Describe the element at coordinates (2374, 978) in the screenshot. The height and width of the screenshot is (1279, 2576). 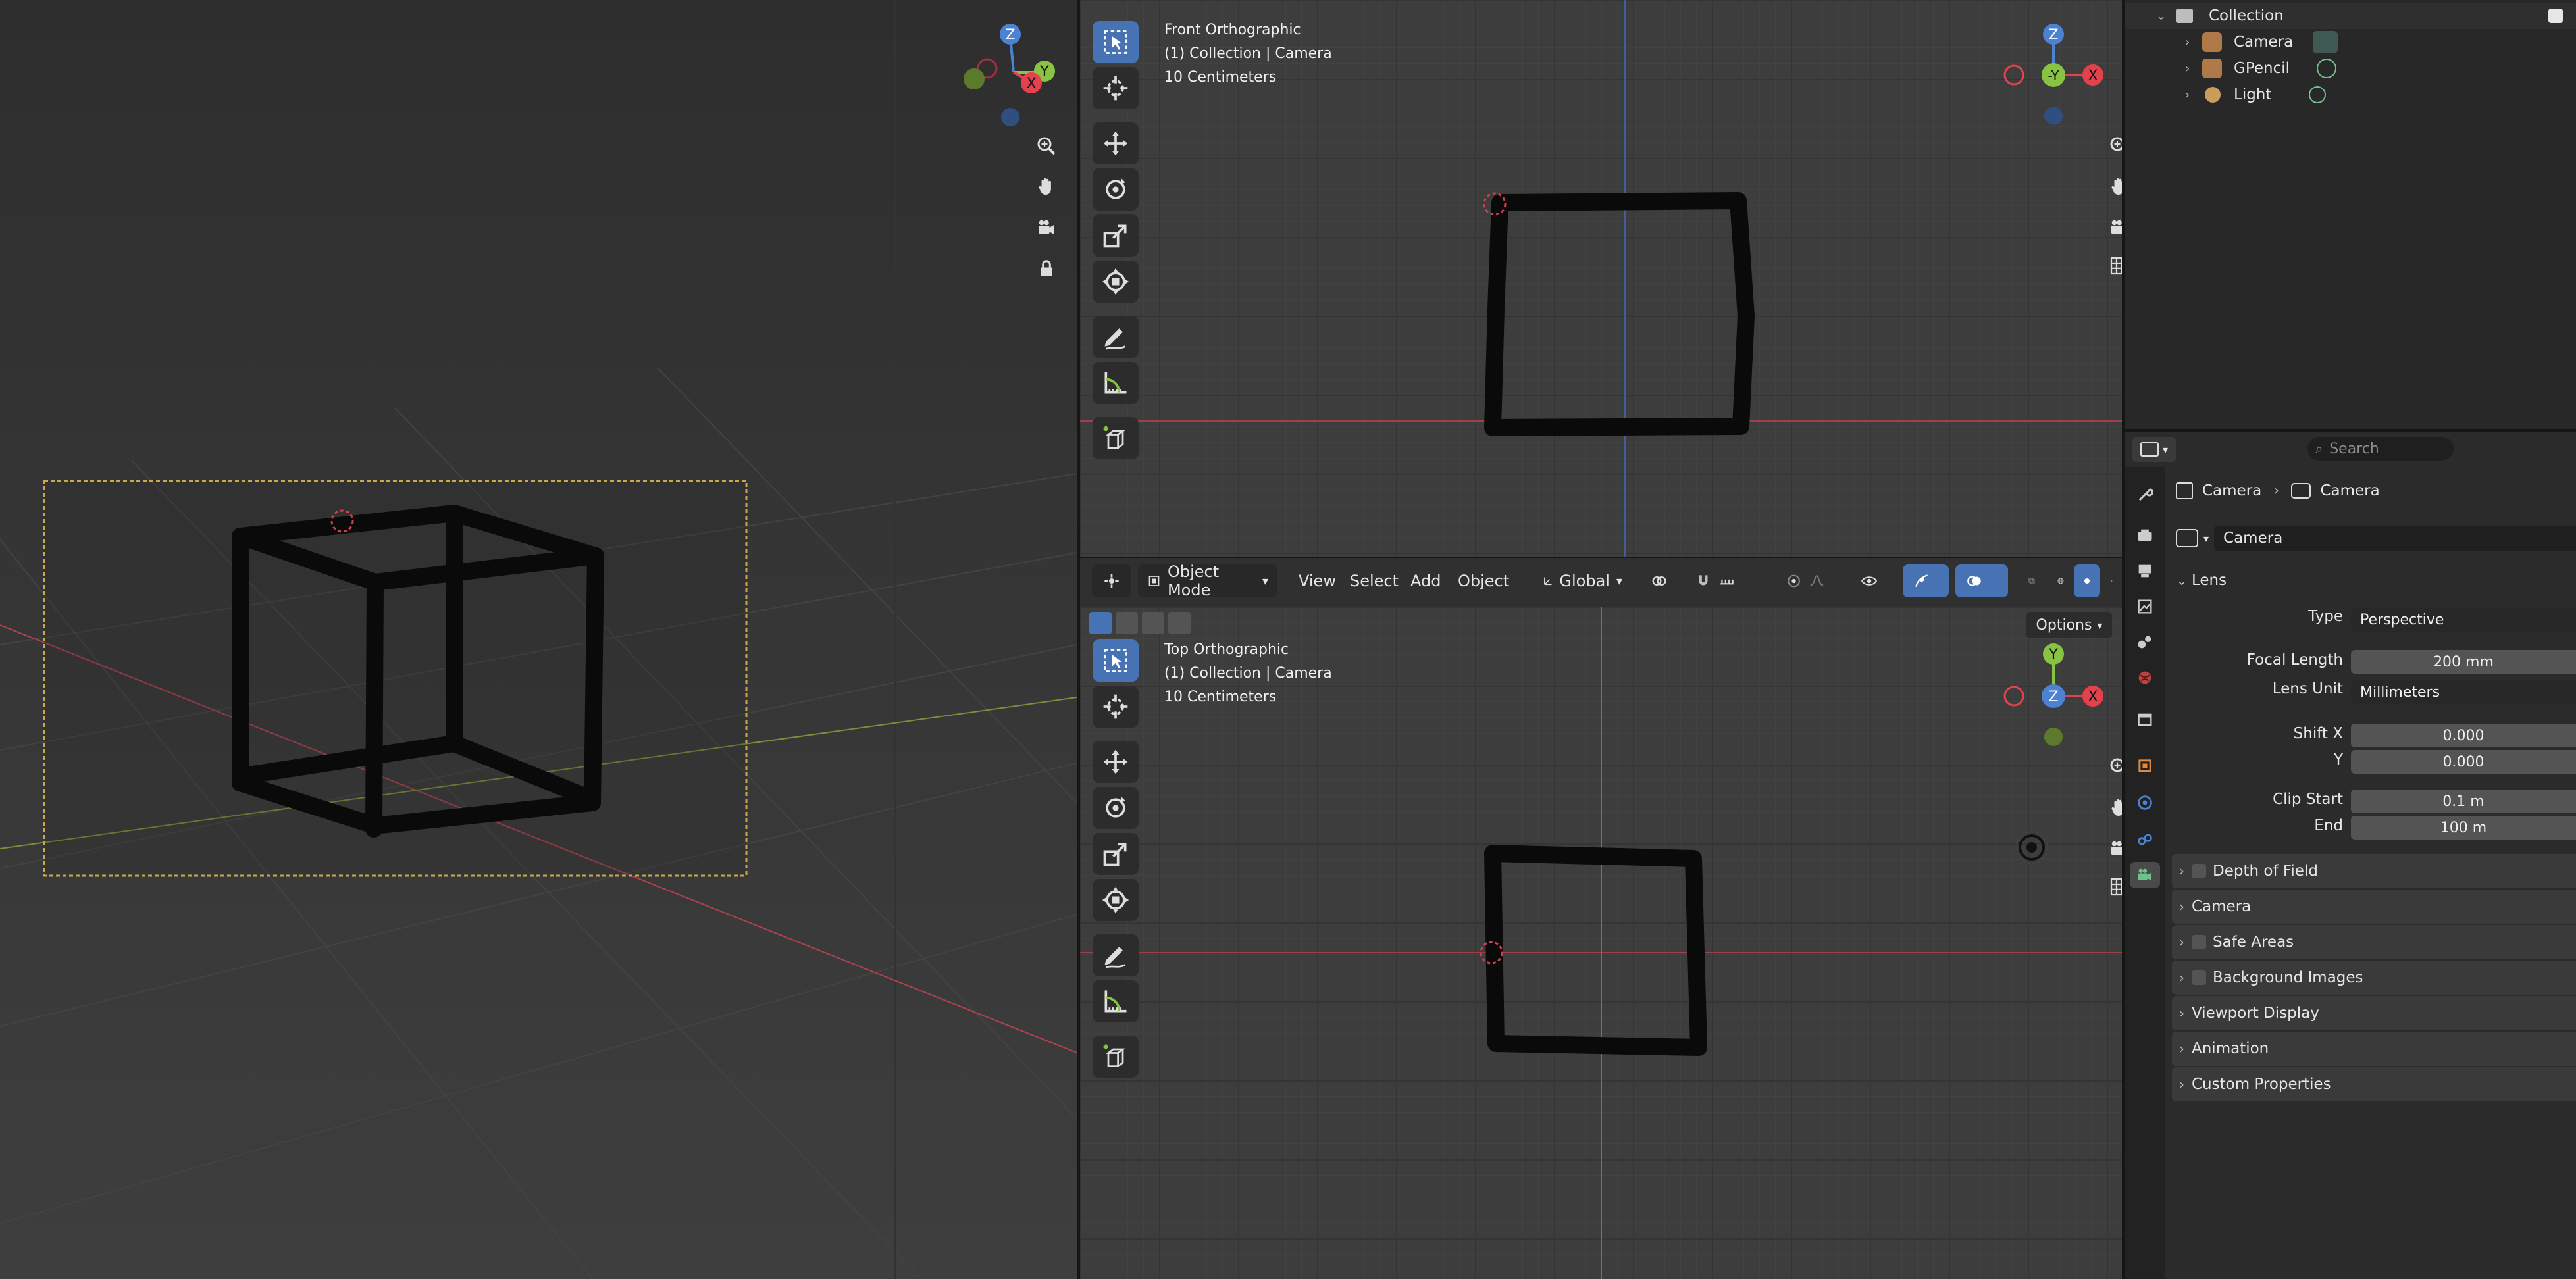
I see `panel-background-images: › Background Images` at that location.